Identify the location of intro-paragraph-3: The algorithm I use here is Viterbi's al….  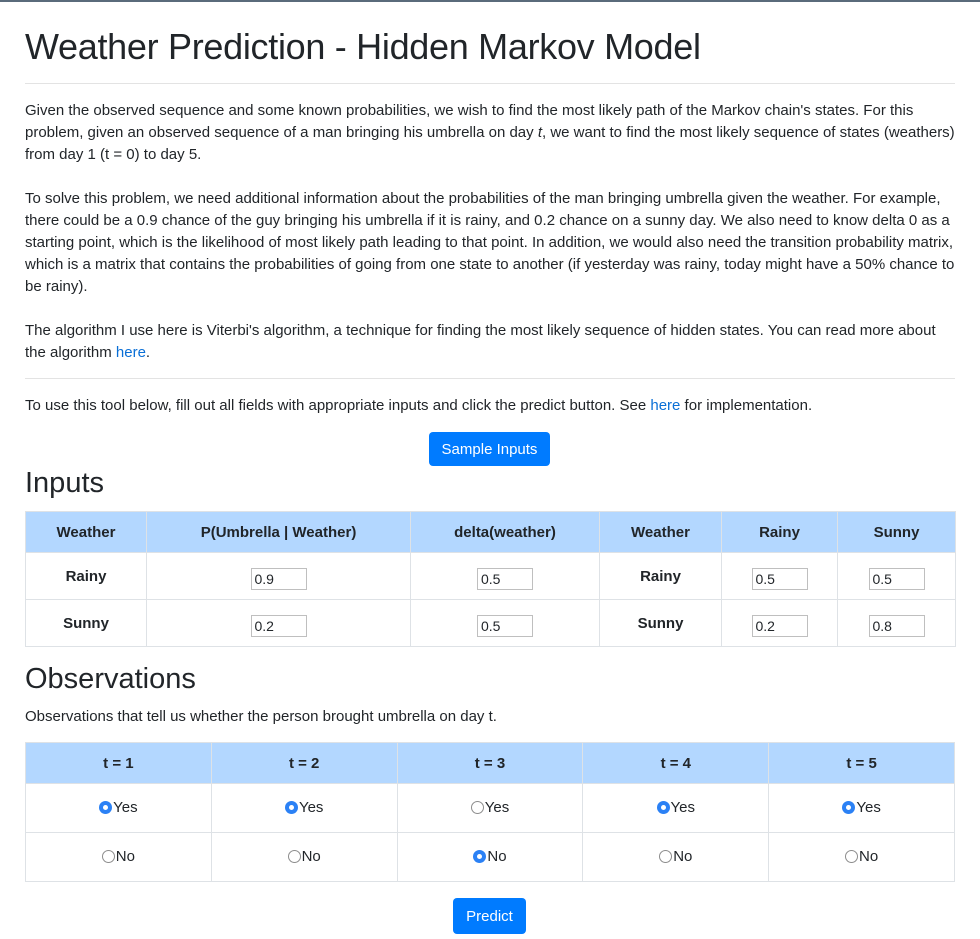
(490, 342).